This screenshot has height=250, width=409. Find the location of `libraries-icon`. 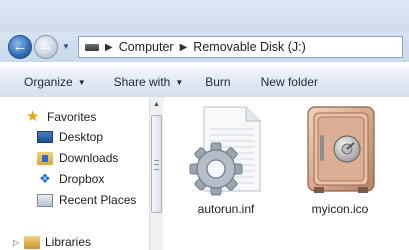

libraries-icon is located at coordinates (32, 242).